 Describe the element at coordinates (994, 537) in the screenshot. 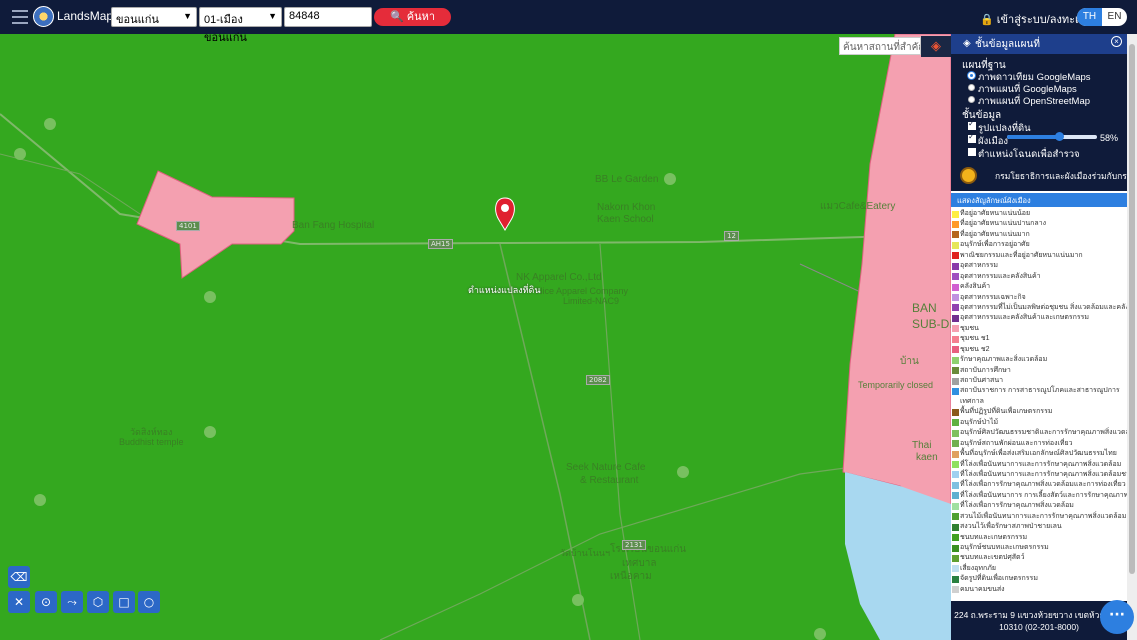

I see `legend-label: ชนบทและเกษตรกรรม` at that location.